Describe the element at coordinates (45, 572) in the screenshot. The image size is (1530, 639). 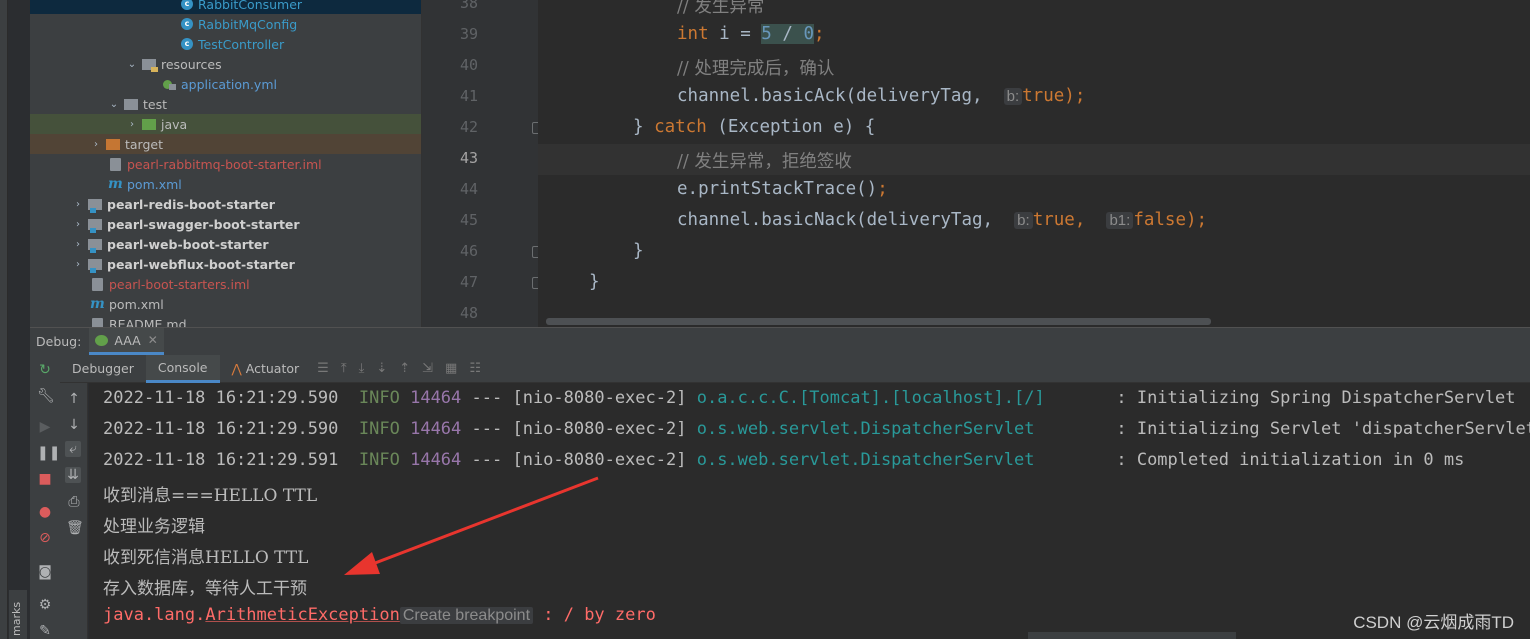
I see `camera-icon: ◙` at that location.